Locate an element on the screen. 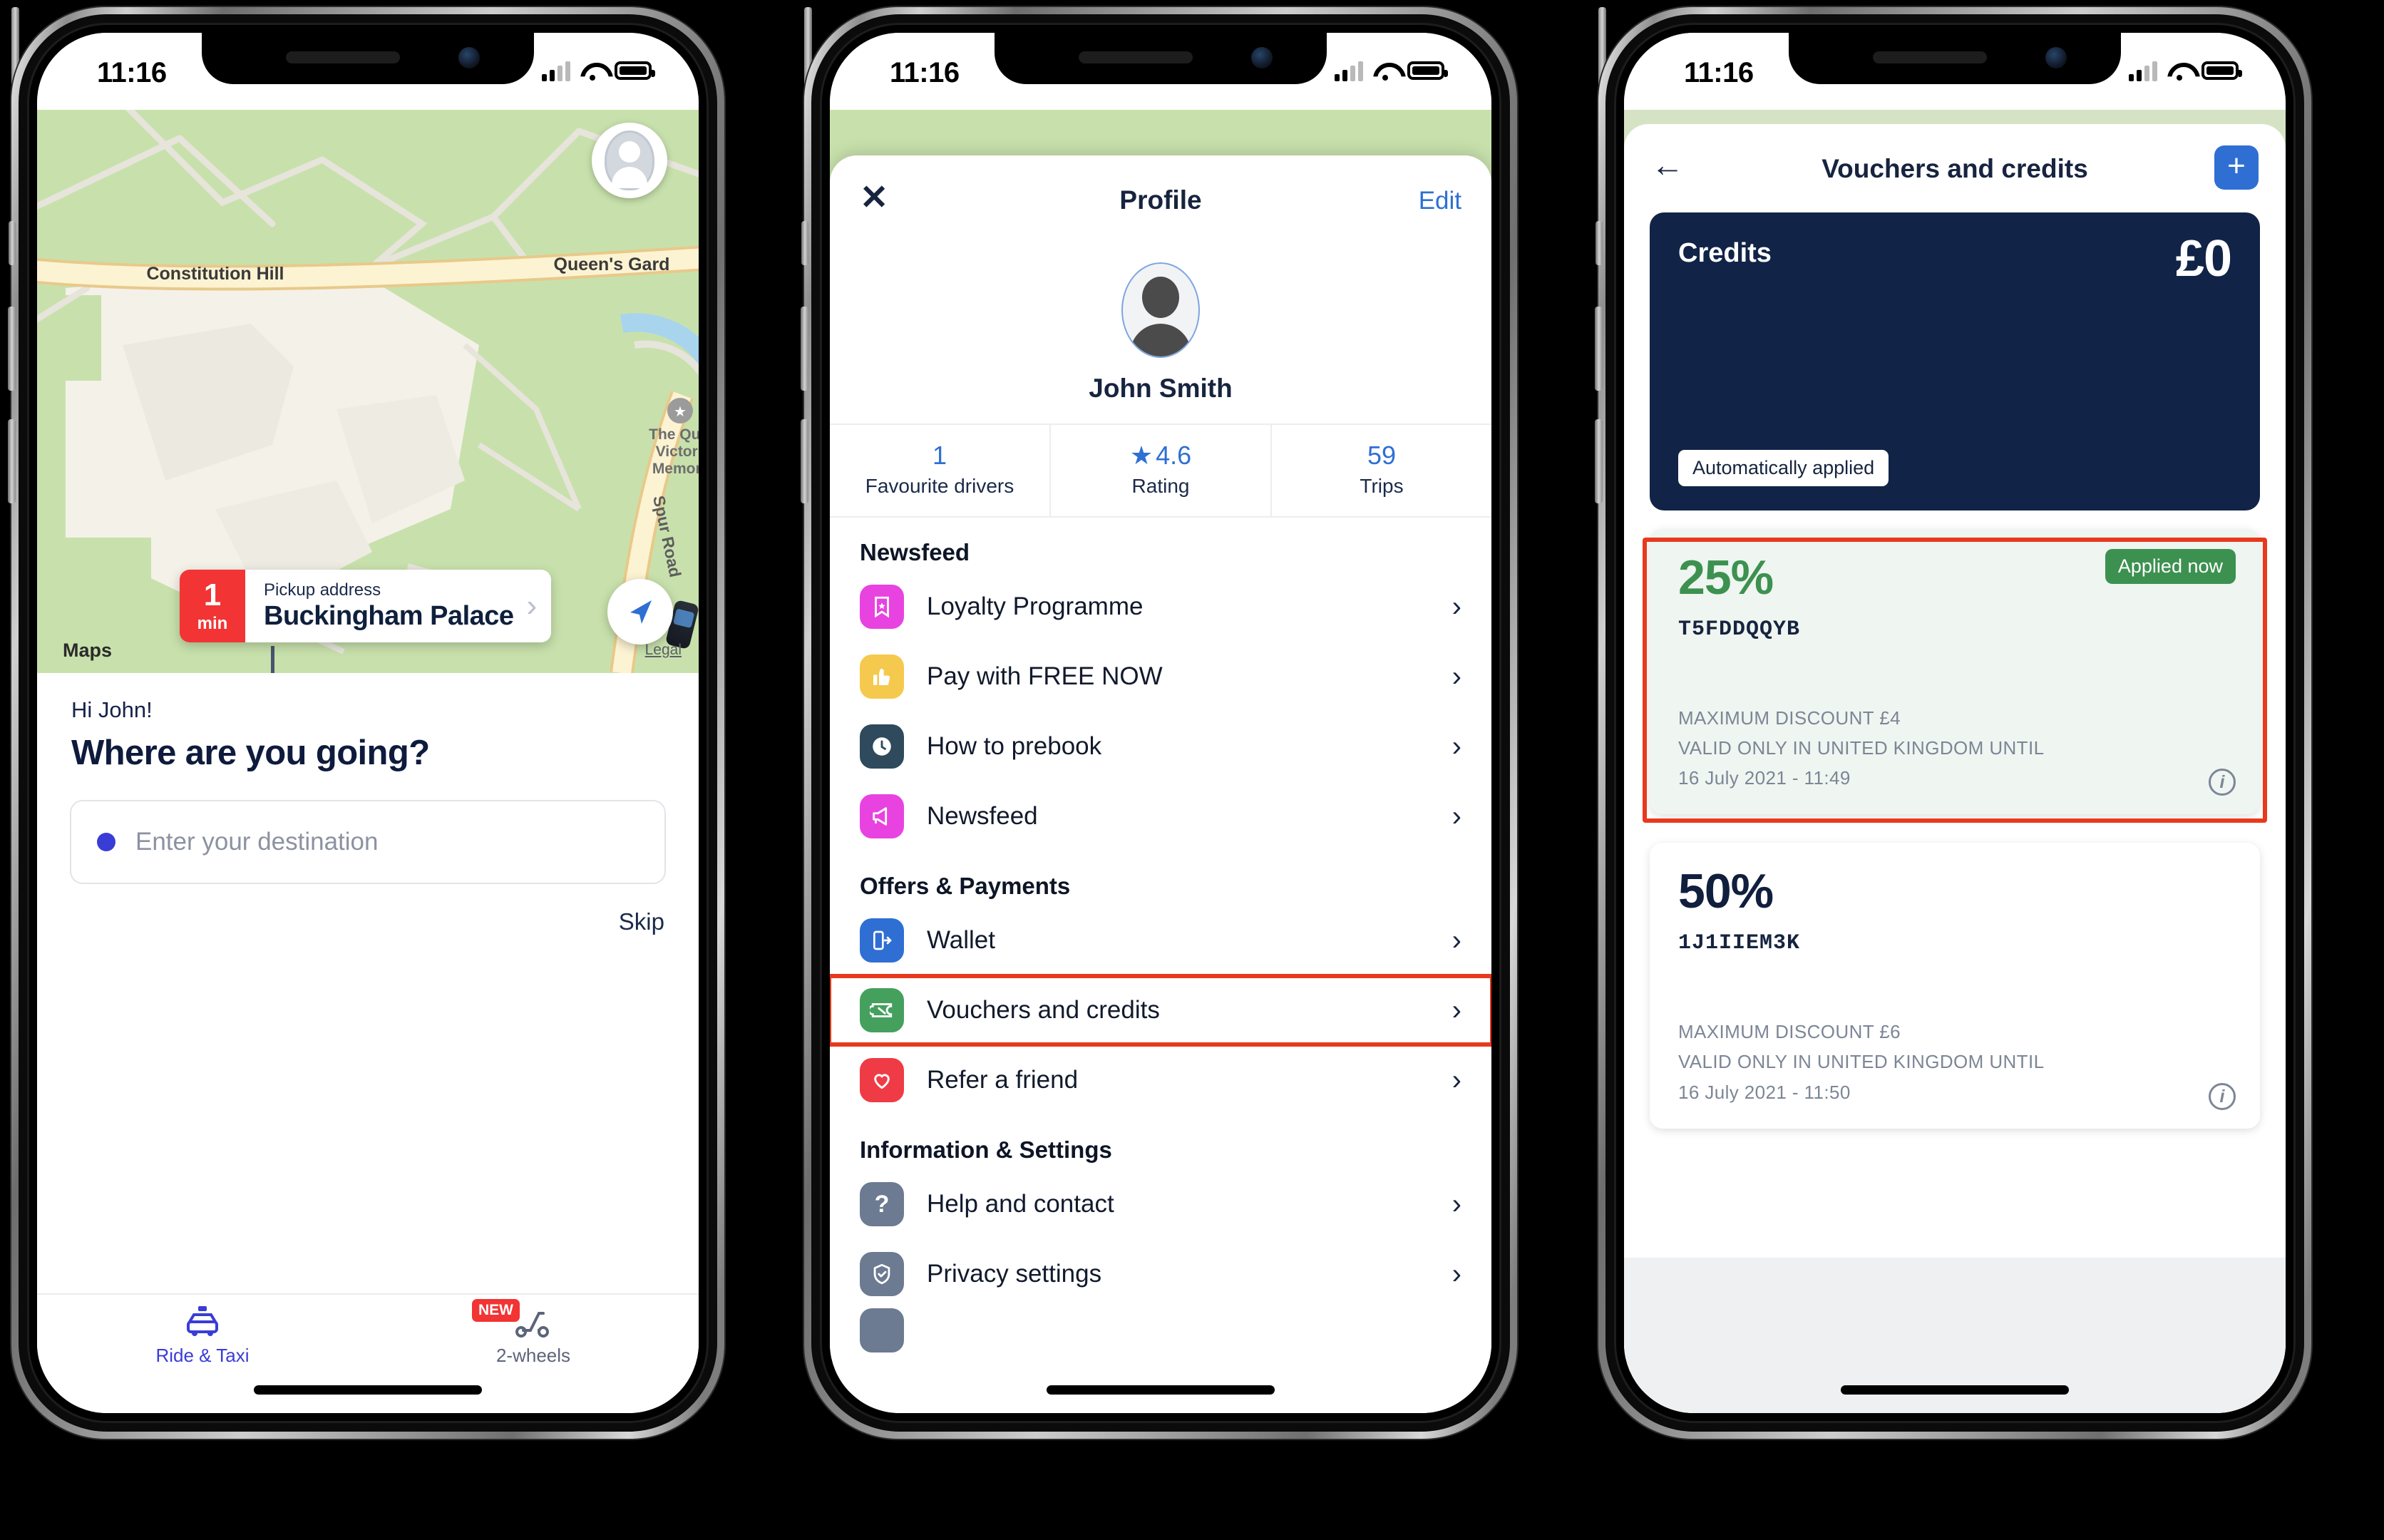 The width and height of the screenshot is (2384, 1540). menu-item-privacy-settings: Privacy settings › is located at coordinates (1160, 1274).